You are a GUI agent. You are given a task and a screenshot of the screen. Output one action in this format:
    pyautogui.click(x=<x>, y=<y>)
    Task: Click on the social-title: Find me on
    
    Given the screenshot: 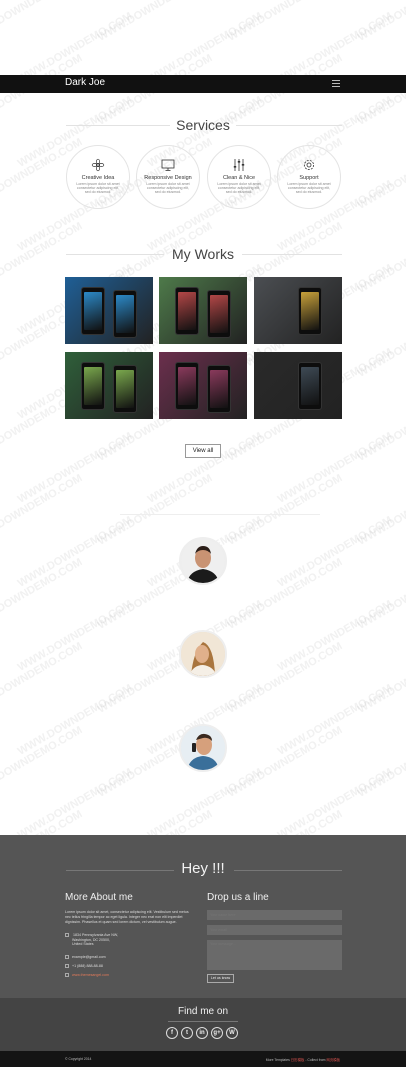 What is the action you would take?
    pyautogui.click(x=203, y=1011)
    